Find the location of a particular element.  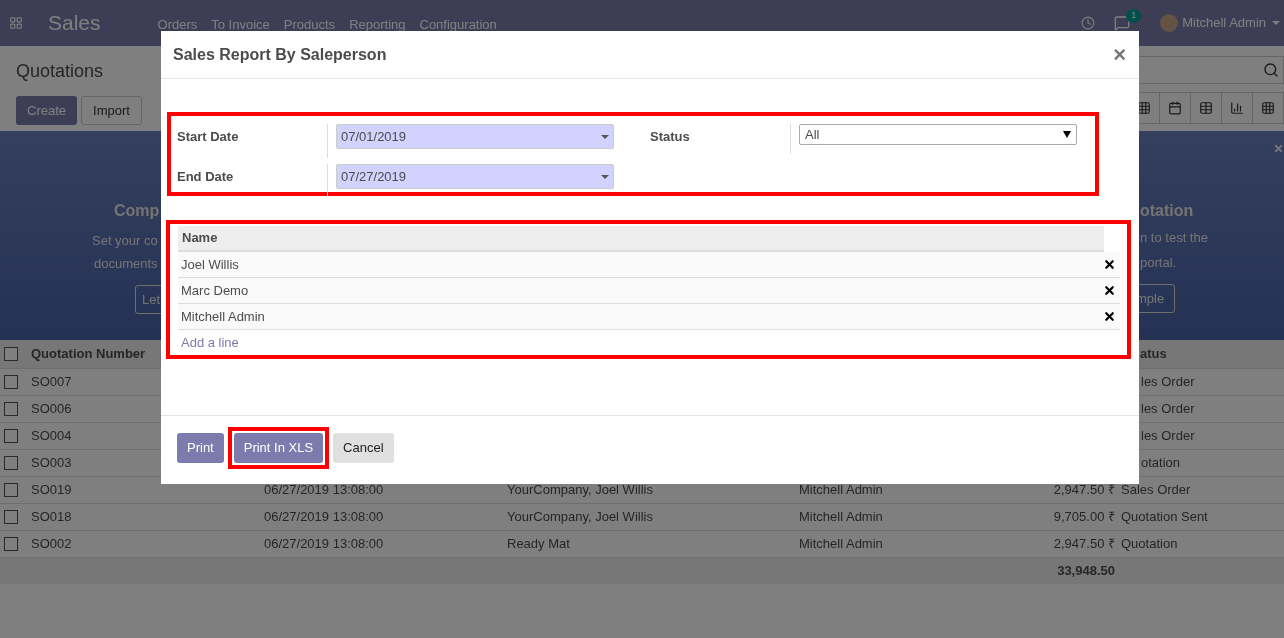

salesperson-name: Joel Willis is located at coordinates (210, 264).